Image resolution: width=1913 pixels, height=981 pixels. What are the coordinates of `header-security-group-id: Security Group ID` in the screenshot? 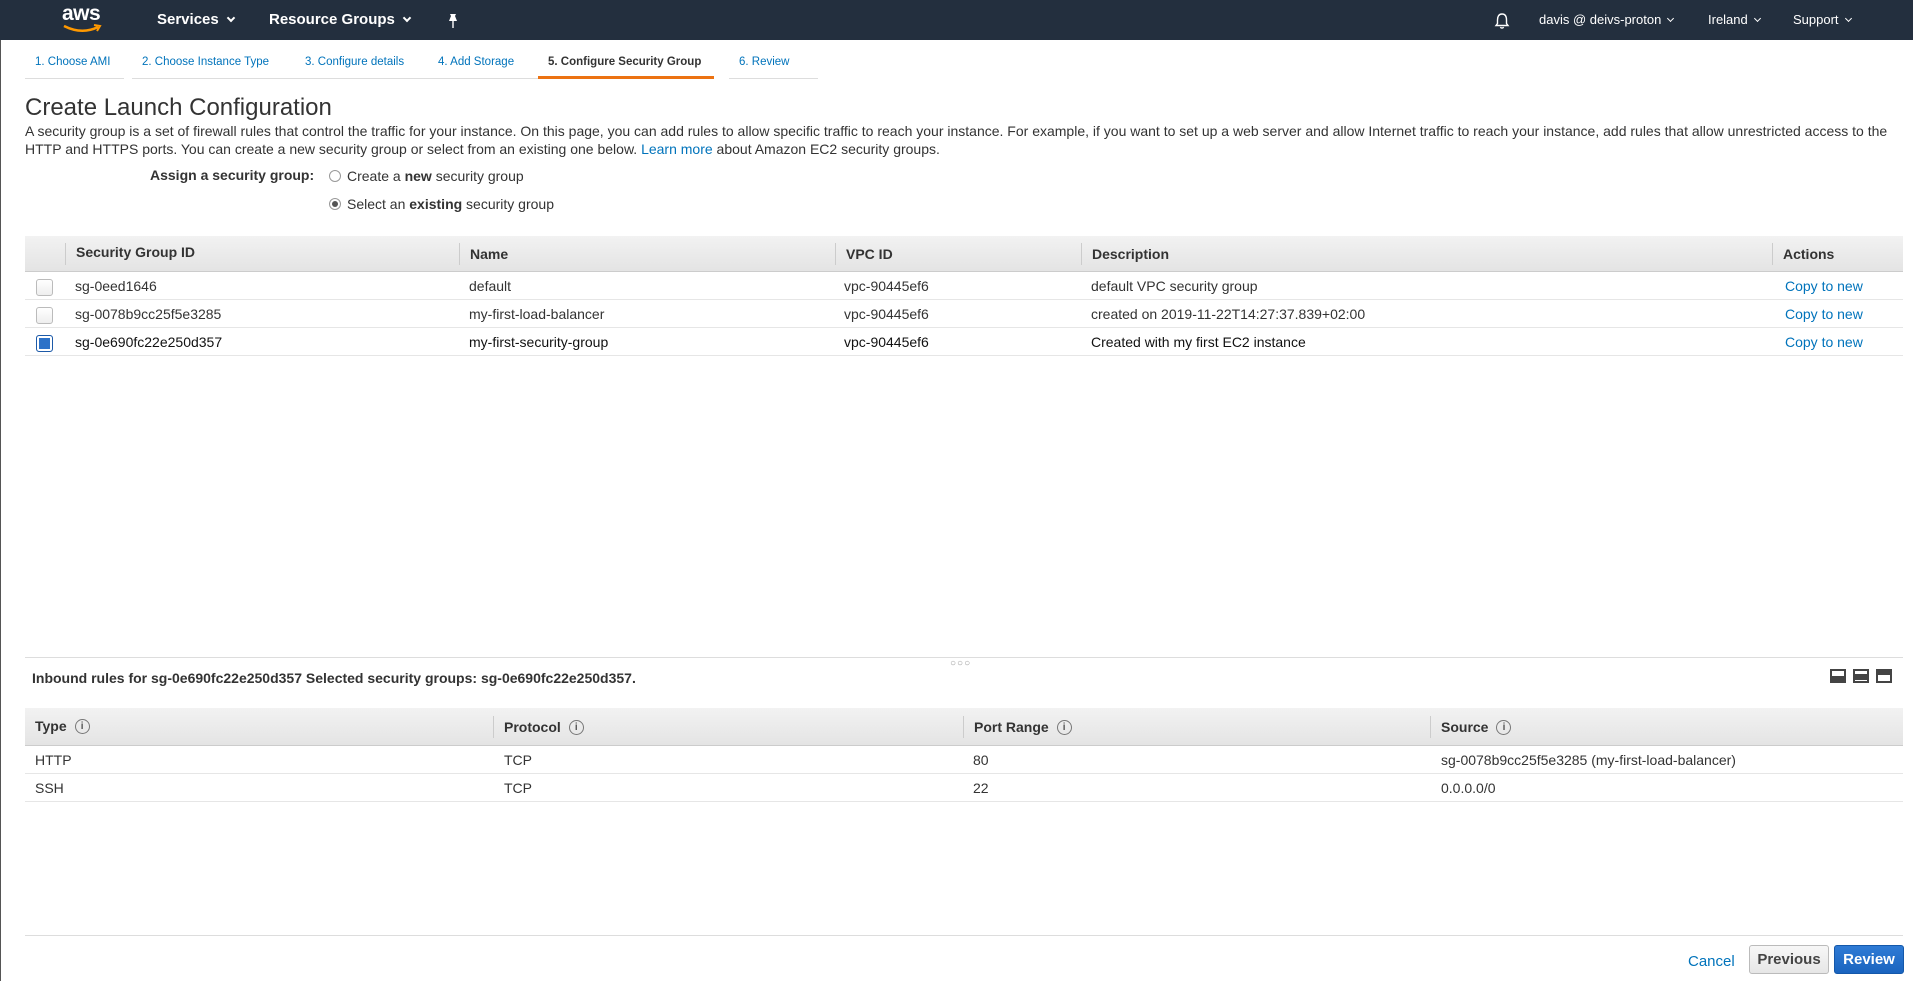 It's located at (135, 252).